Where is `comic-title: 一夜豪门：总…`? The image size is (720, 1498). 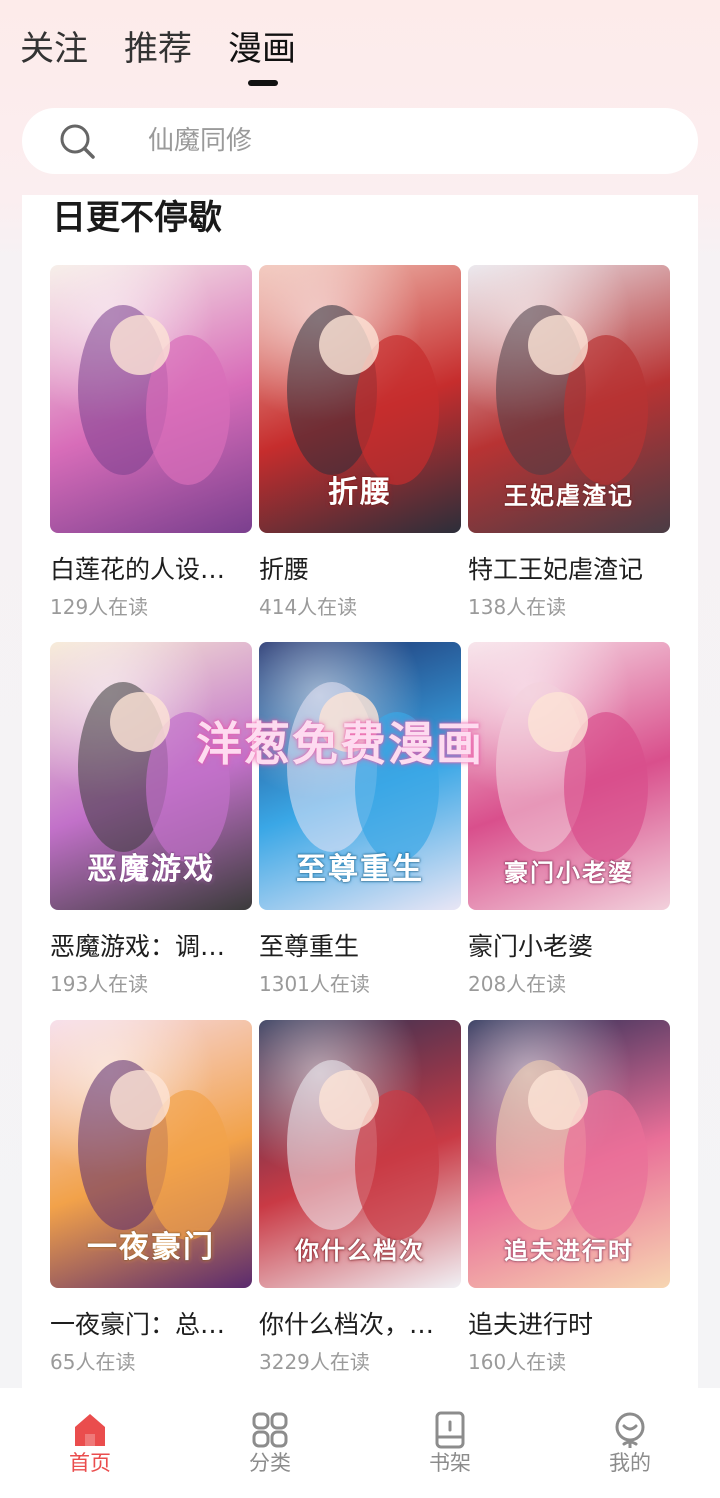
comic-title: 一夜豪门：总… is located at coordinates (151, 1325).